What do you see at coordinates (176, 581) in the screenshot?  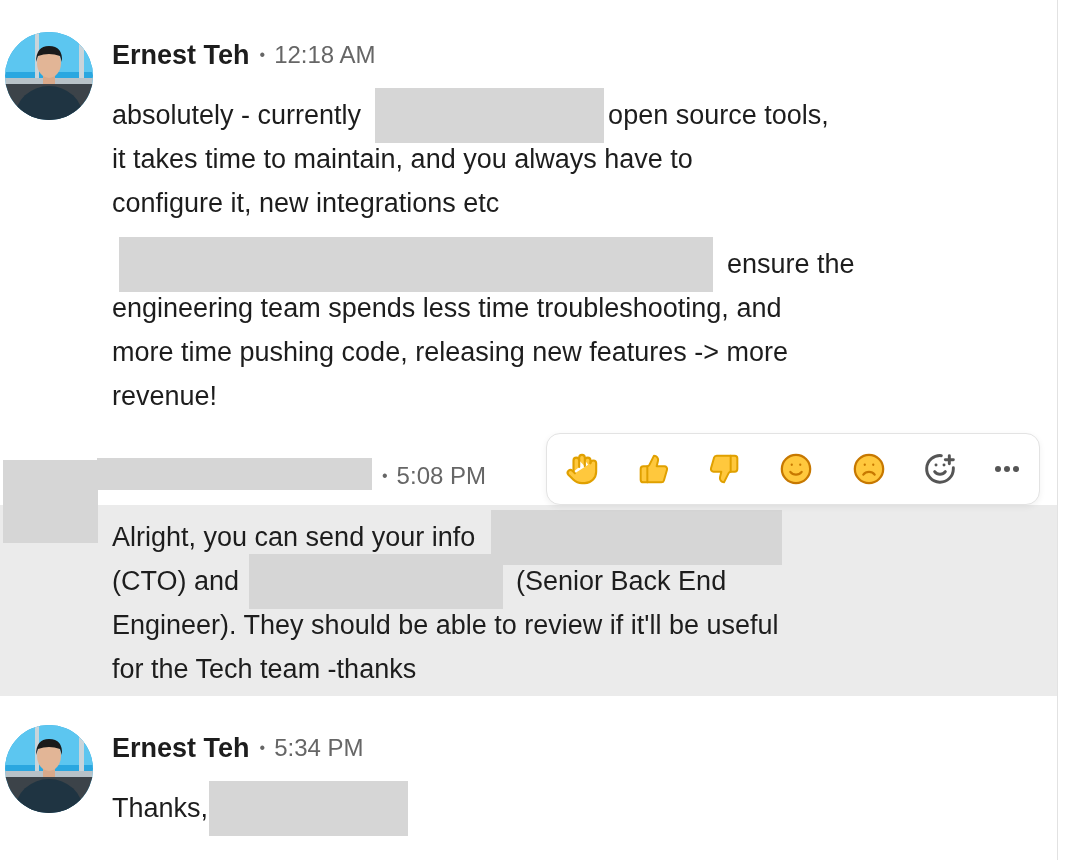 I see `message-text: (CTO) and` at bounding box center [176, 581].